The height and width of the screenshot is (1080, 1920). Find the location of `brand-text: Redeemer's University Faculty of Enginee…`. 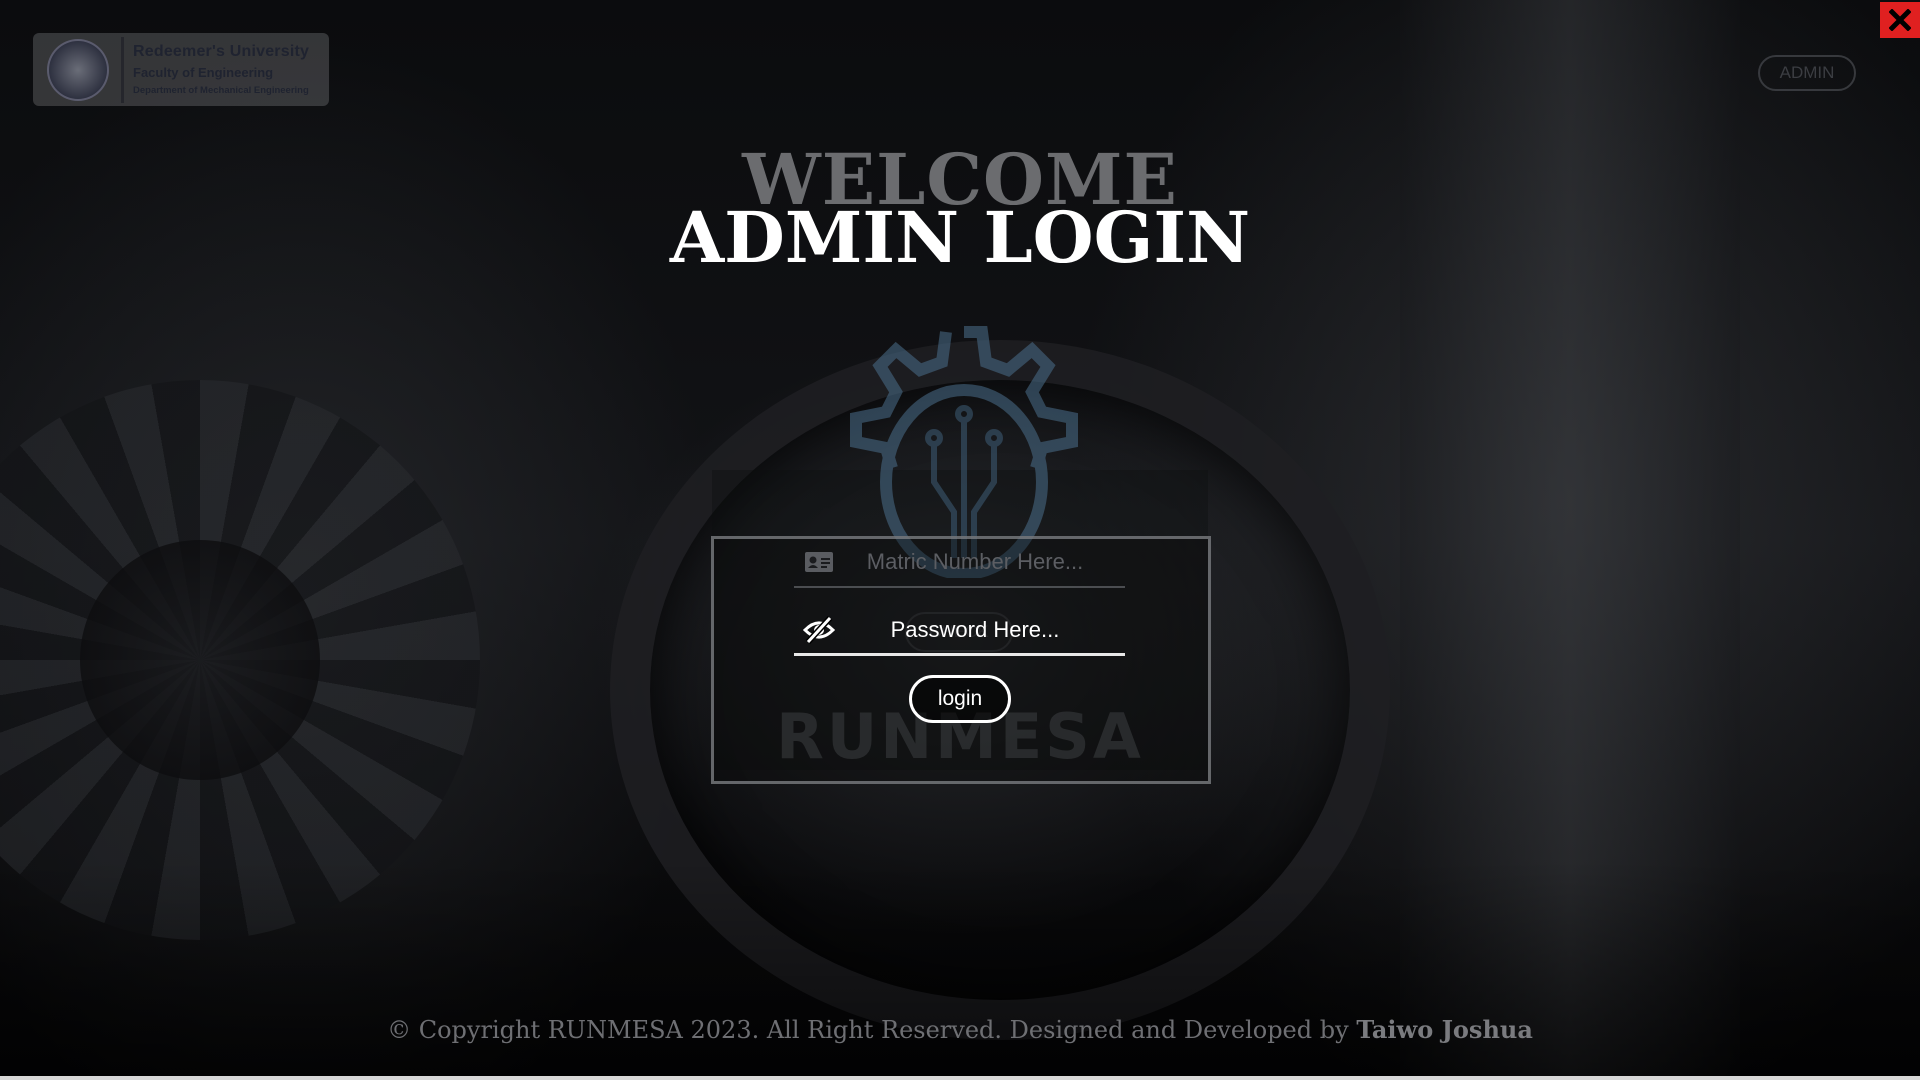

brand-text: Redeemer's University Faculty of Enginee… is located at coordinates (221, 69).